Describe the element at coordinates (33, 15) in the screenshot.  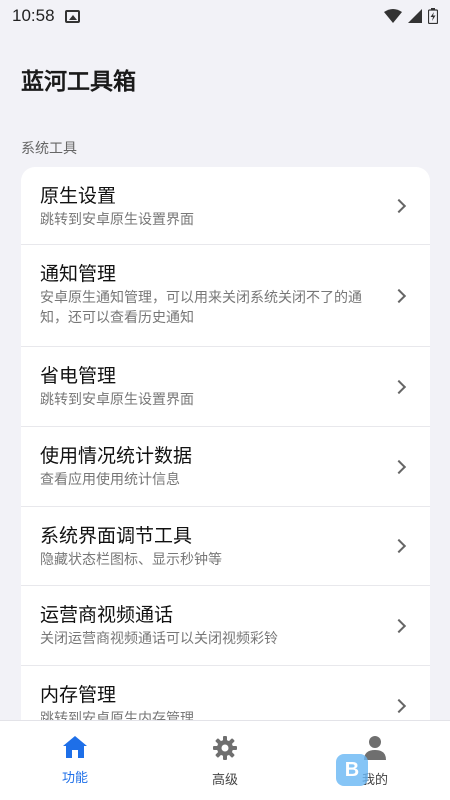
I see `status-time: 10:58` at that location.